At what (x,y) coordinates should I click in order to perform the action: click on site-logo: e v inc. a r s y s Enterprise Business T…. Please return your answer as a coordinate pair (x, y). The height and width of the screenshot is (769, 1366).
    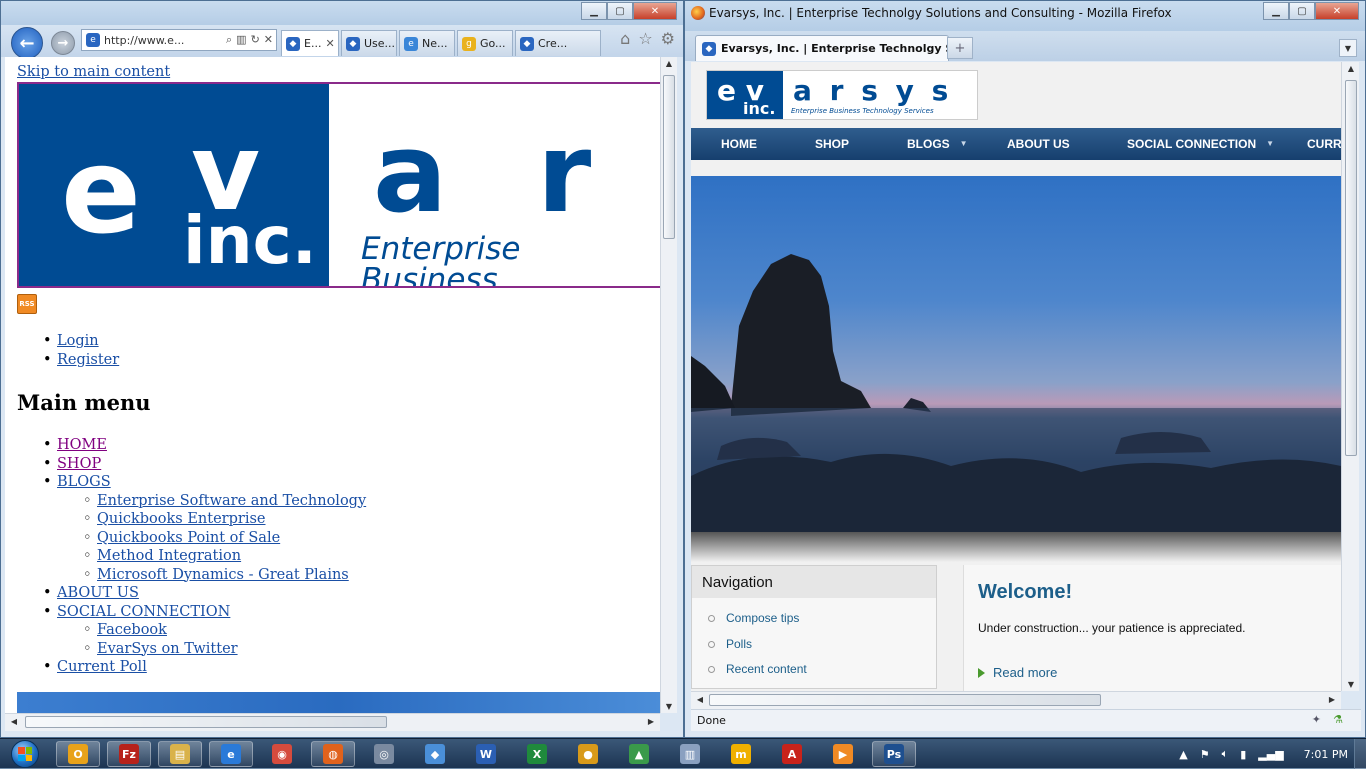
    Looking at the image, I should click on (842, 95).